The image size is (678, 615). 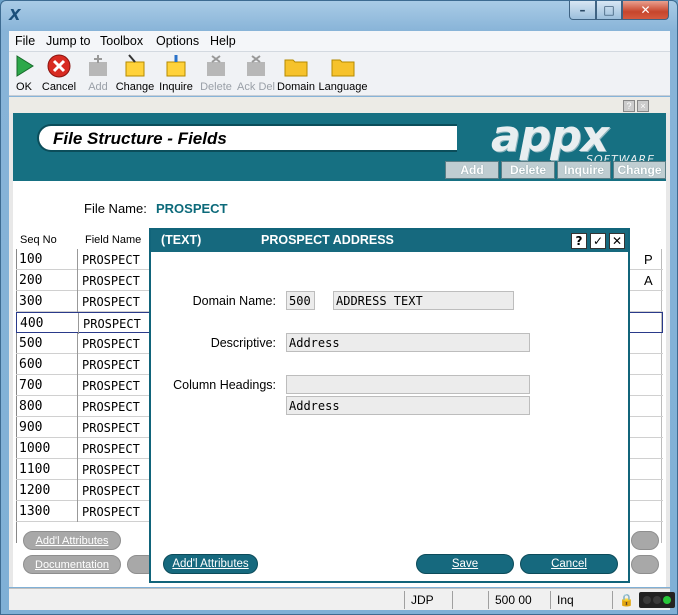 What do you see at coordinates (47, 343) in the screenshot?
I see `seq-cell: 500` at bounding box center [47, 343].